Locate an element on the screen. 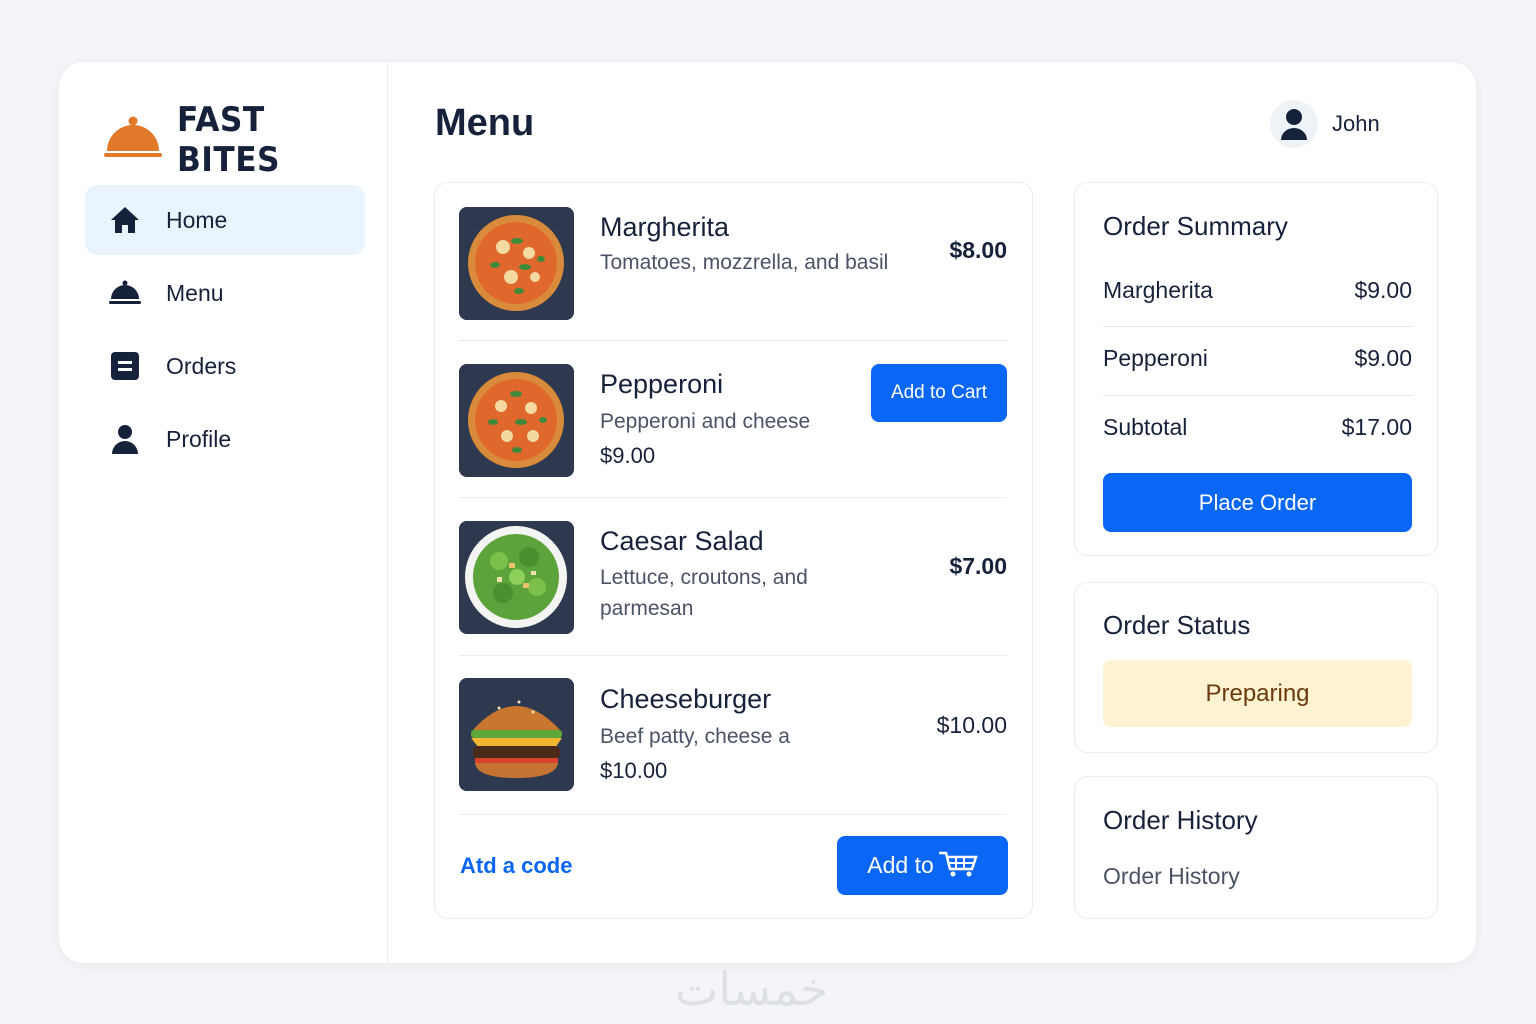  item-name: Margherita is located at coordinates (665, 227).